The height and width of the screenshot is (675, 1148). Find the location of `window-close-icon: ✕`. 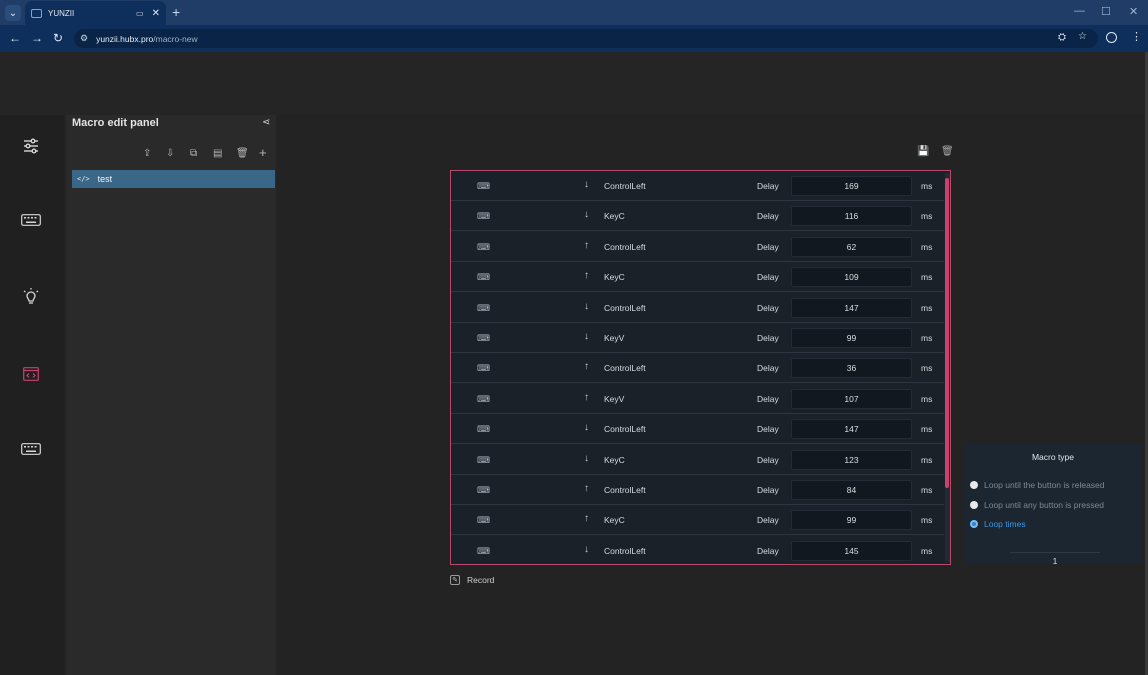

window-close-icon: ✕ is located at coordinates (1133, 11).